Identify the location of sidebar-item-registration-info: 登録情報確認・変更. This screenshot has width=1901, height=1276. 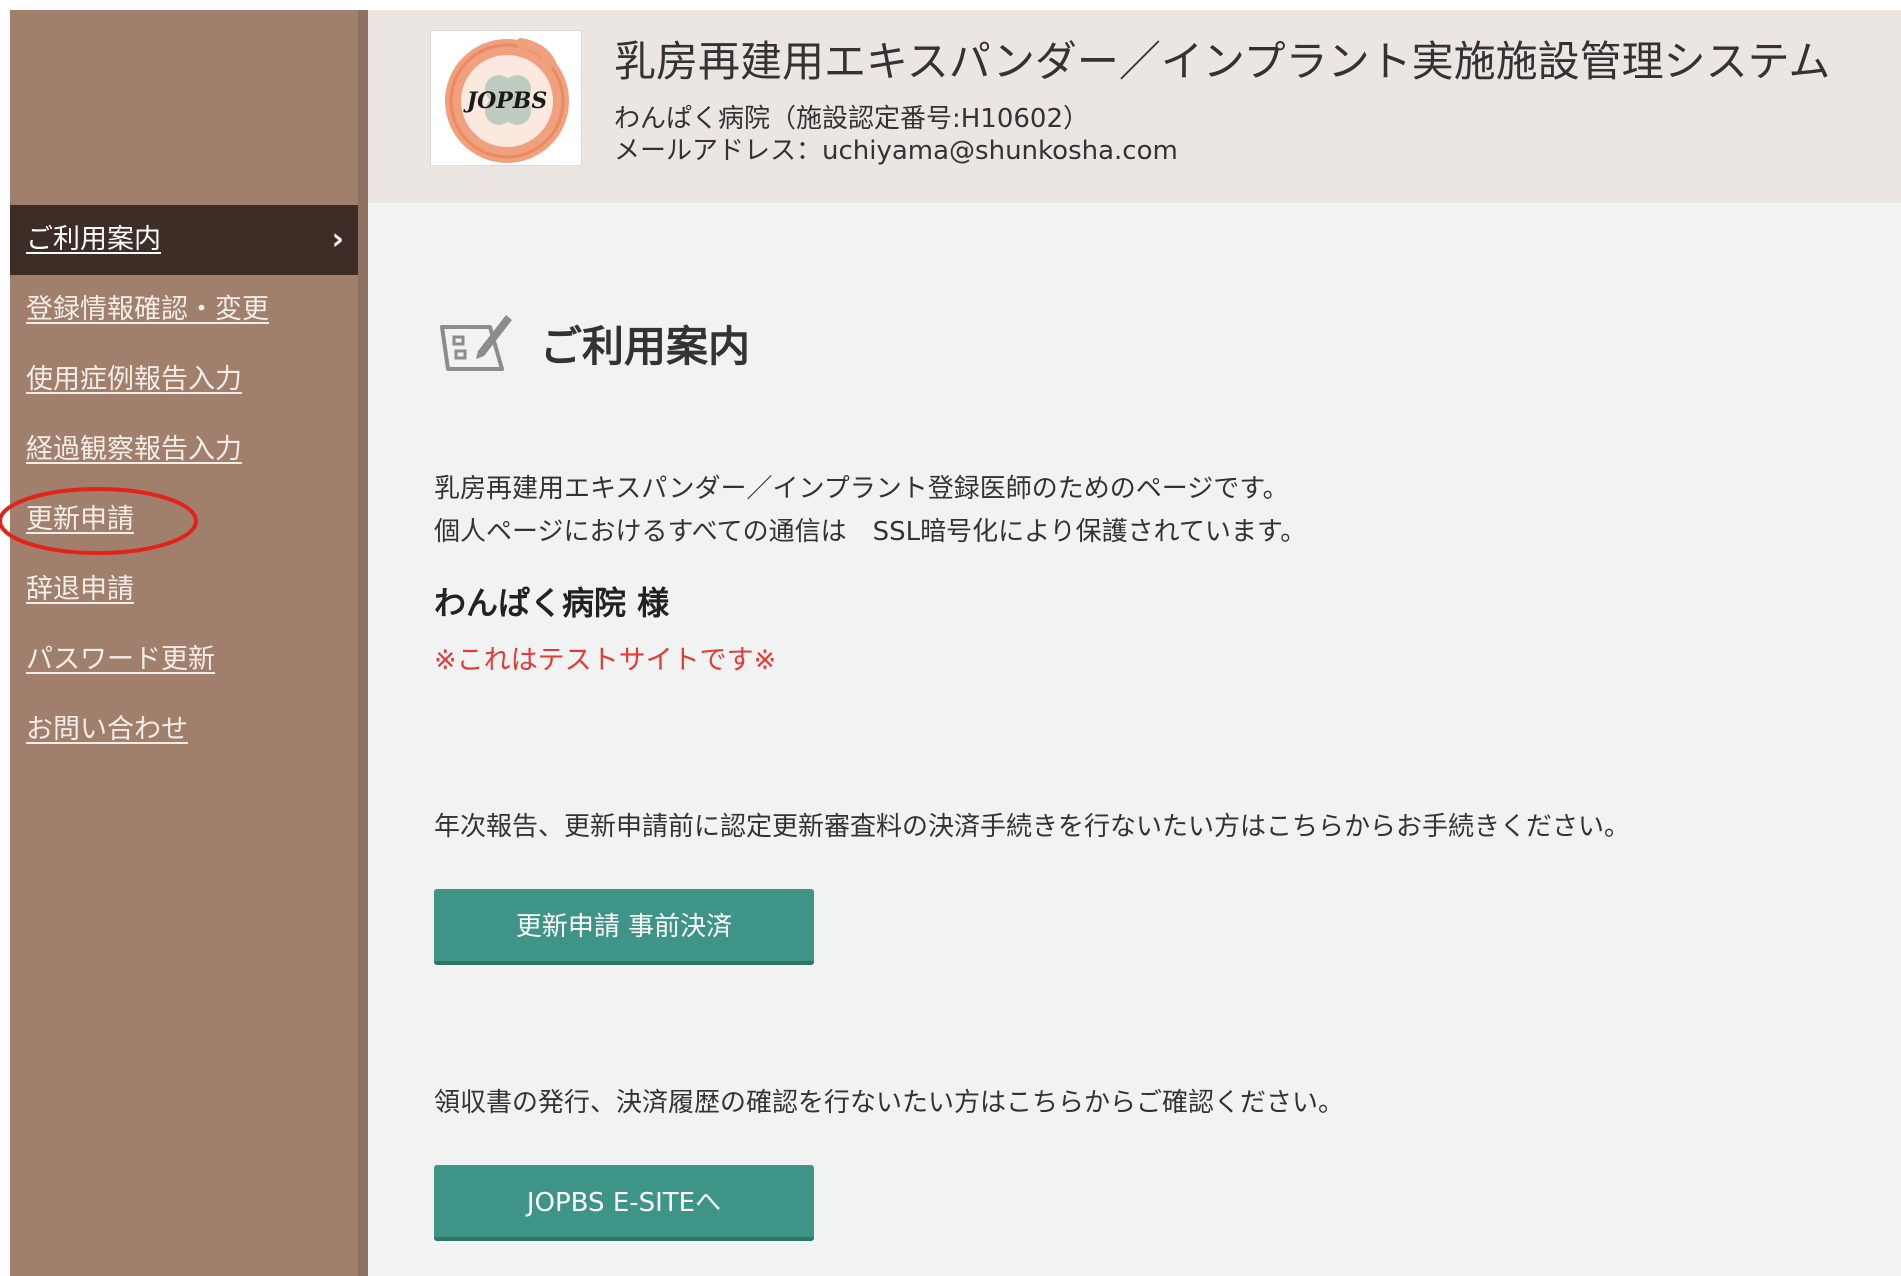
(184, 310).